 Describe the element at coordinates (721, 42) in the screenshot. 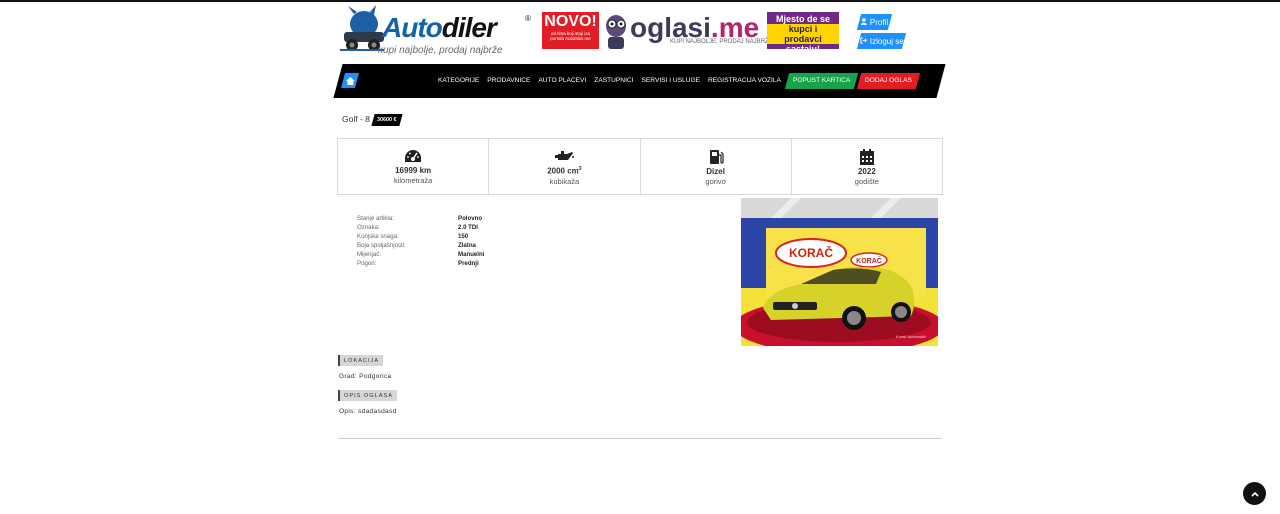

I see `oglasi-tagline: KUPI NAJBOLJE, PRODAJ NAJBRŽE` at that location.